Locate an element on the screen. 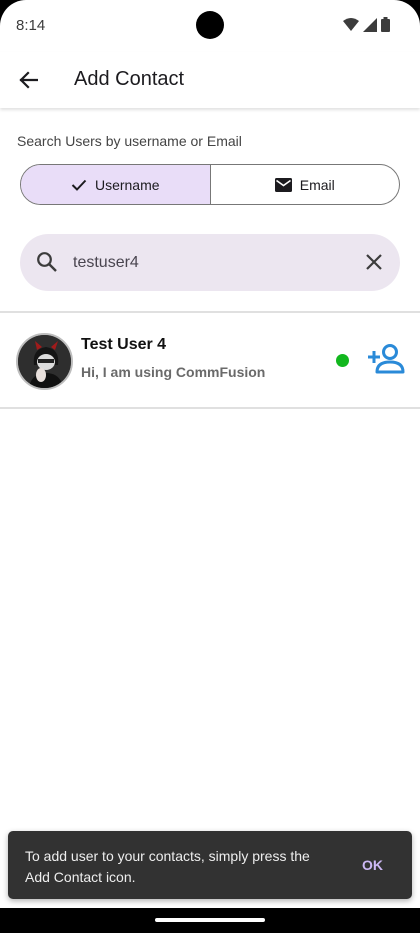  username-mode-label: Username is located at coordinates (127, 184).